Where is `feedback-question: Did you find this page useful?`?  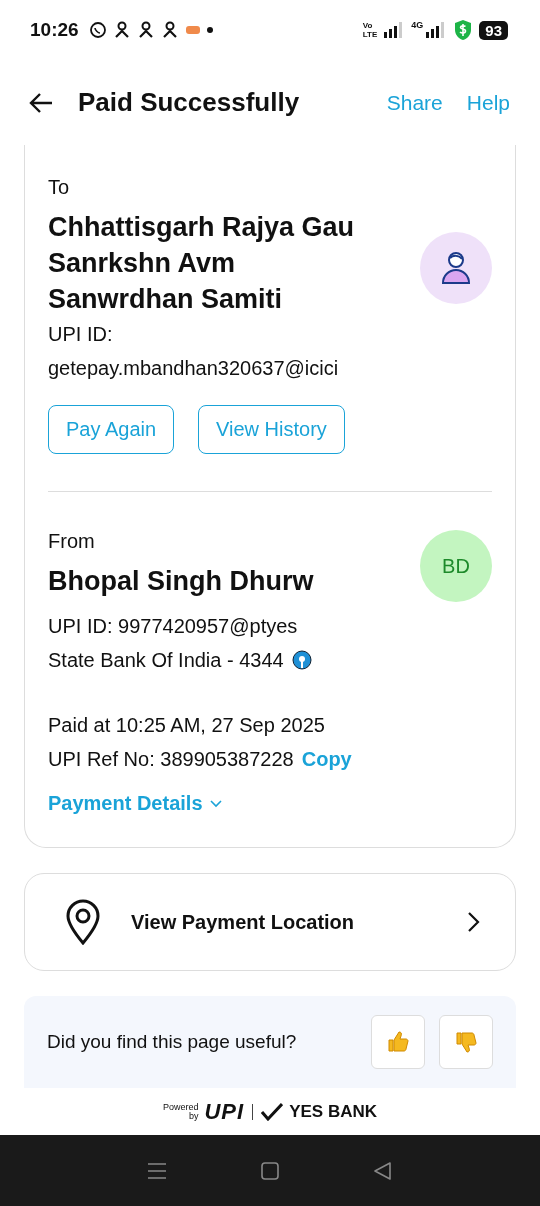
feedback-question: Did you find this page useful? is located at coordinates (172, 1042).